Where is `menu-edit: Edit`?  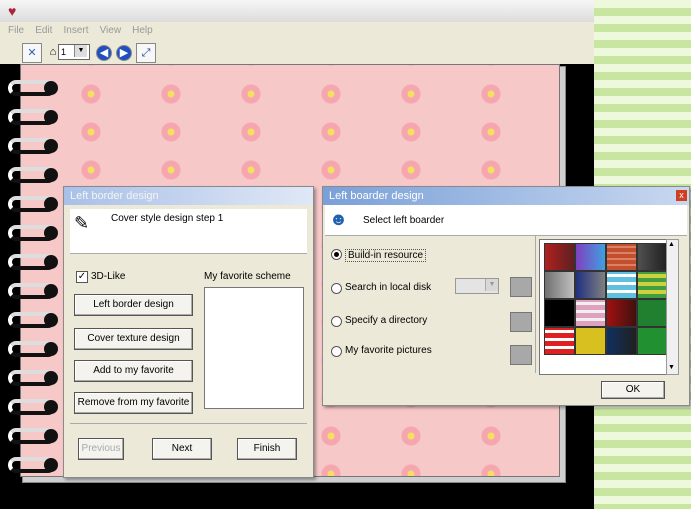
menu-edit: Edit is located at coordinates (43, 31).